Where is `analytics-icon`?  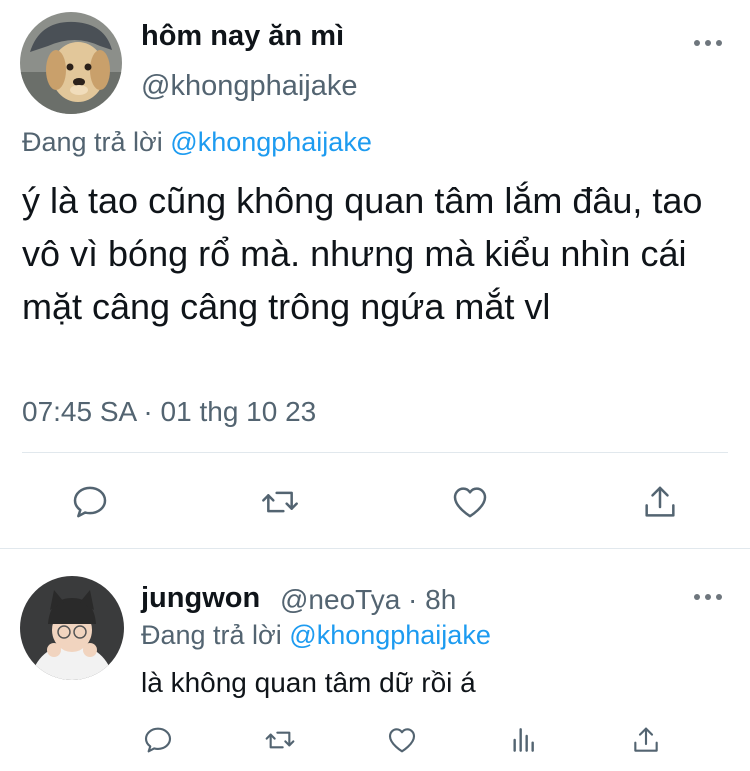 analytics-icon is located at coordinates (524, 740).